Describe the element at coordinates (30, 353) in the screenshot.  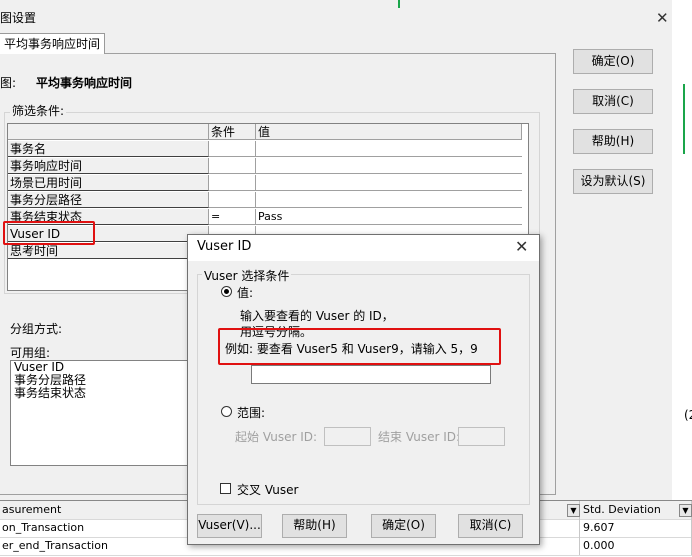
I see `available-groups-label: 可用组:` at that location.